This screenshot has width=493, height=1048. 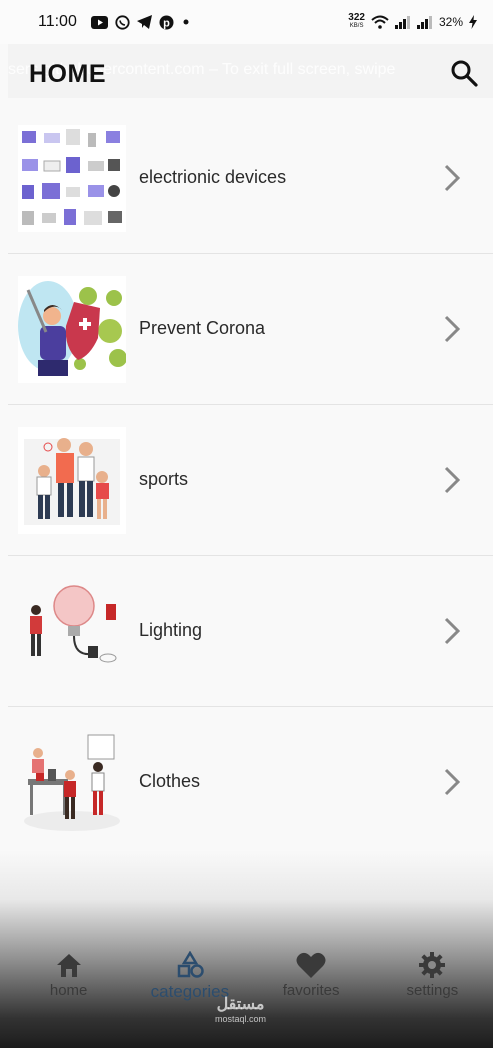 What do you see at coordinates (72, 782) in the screenshot?
I see `clothes-illustration` at bounding box center [72, 782].